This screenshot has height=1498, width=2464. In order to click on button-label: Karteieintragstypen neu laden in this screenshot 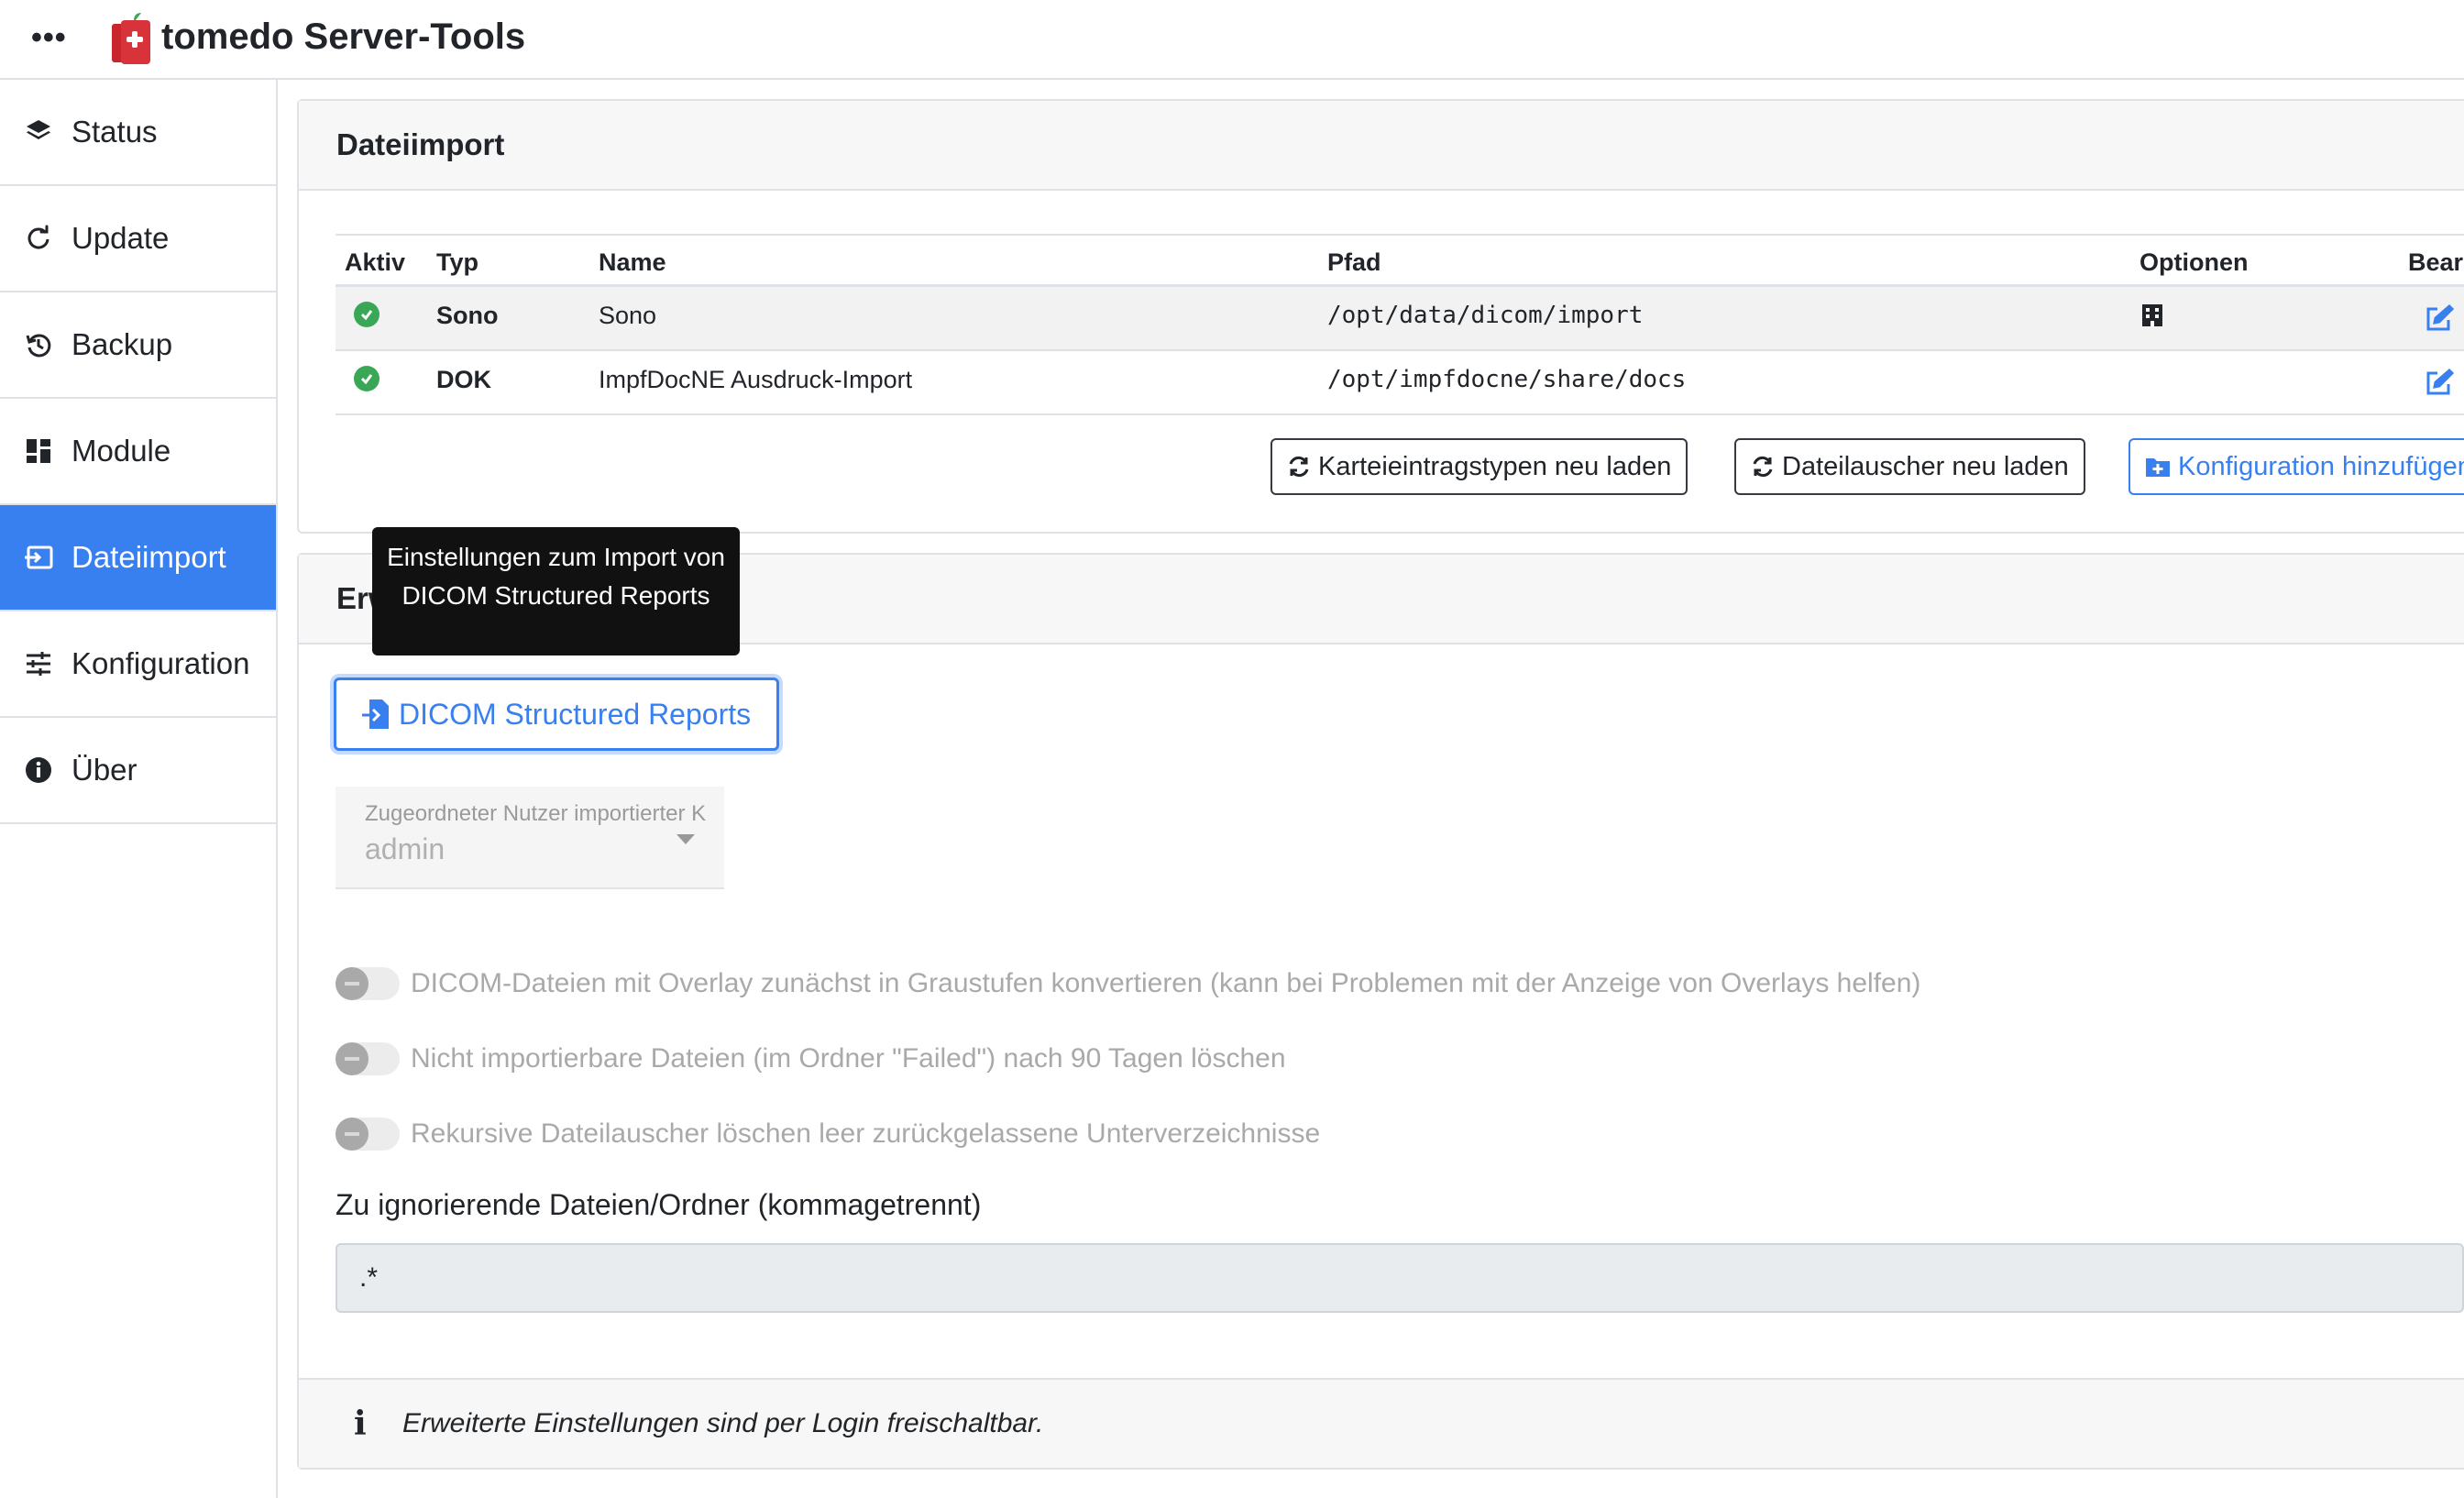, I will do `click(1495, 466)`.